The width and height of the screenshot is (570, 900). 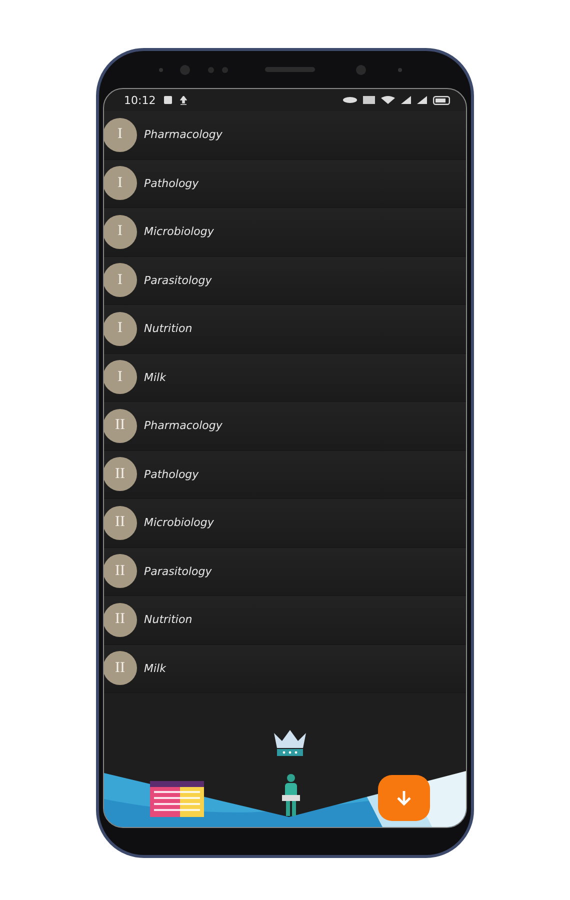 What do you see at coordinates (388, 100) in the screenshot?
I see `wifi-icon` at bounding box center [388, 100].